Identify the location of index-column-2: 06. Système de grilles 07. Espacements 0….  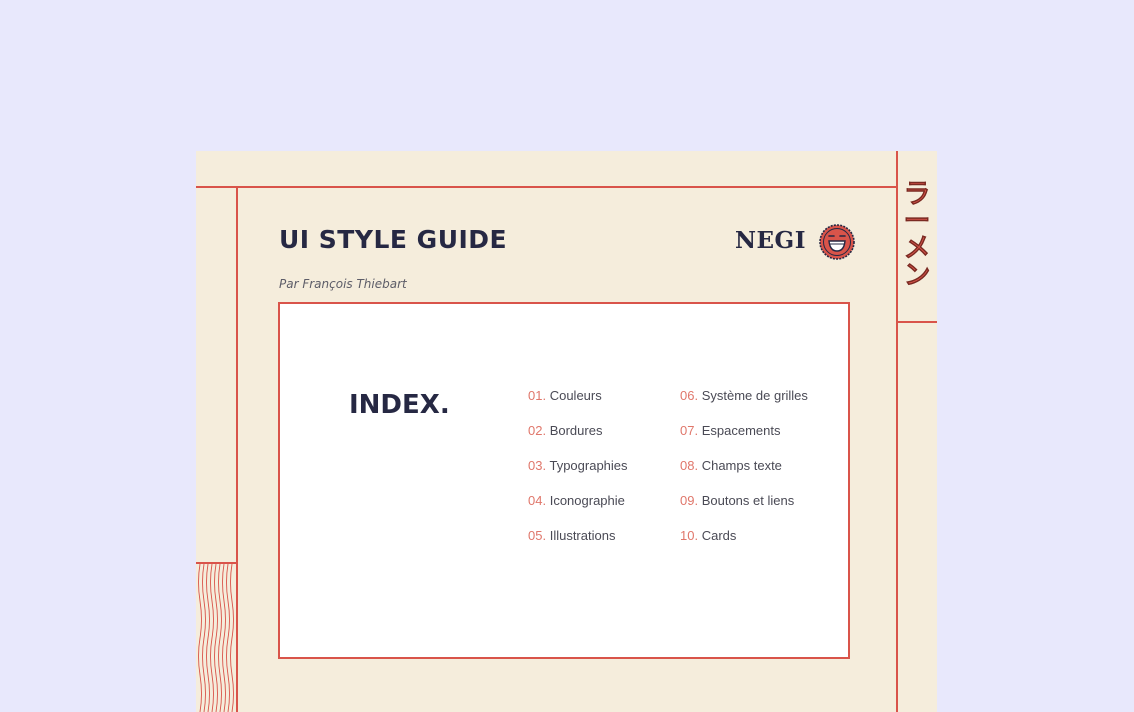
(744, 474).